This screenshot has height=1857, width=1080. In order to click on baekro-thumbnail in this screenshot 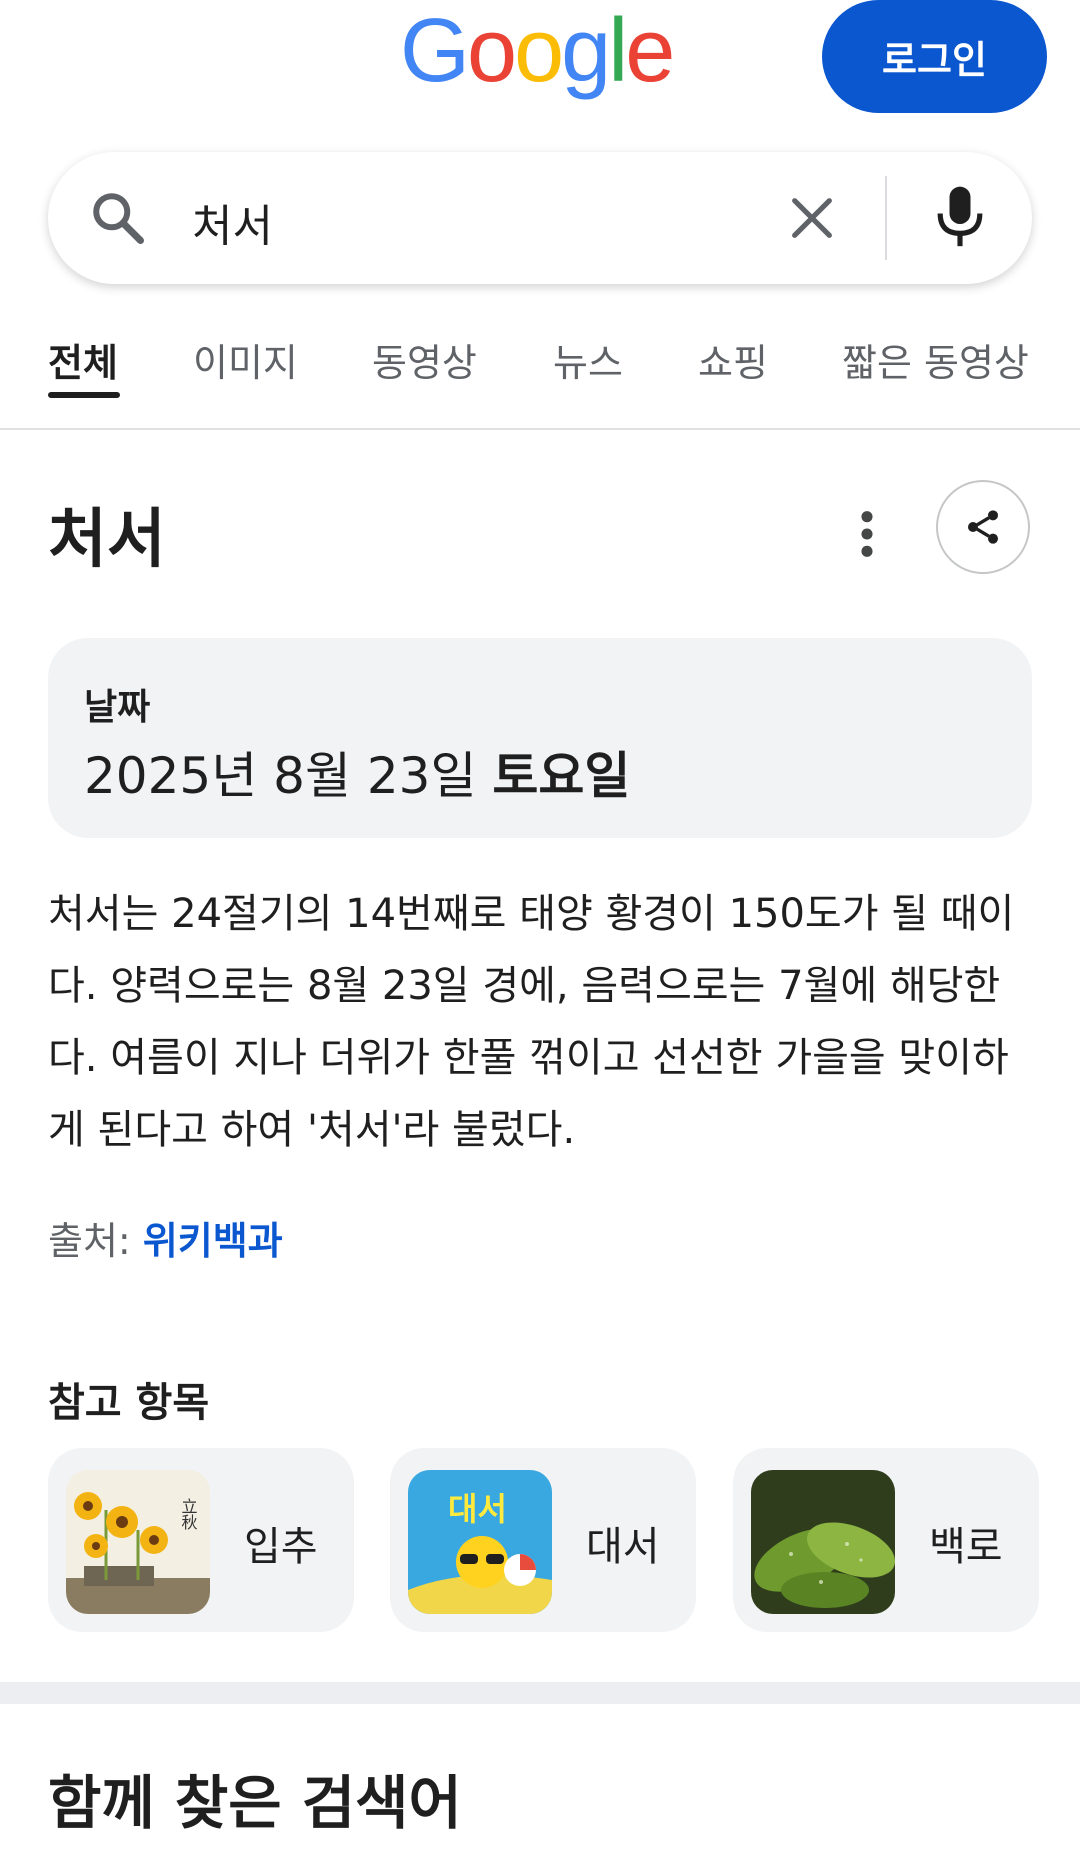, I will do `click(823, 1542)`.